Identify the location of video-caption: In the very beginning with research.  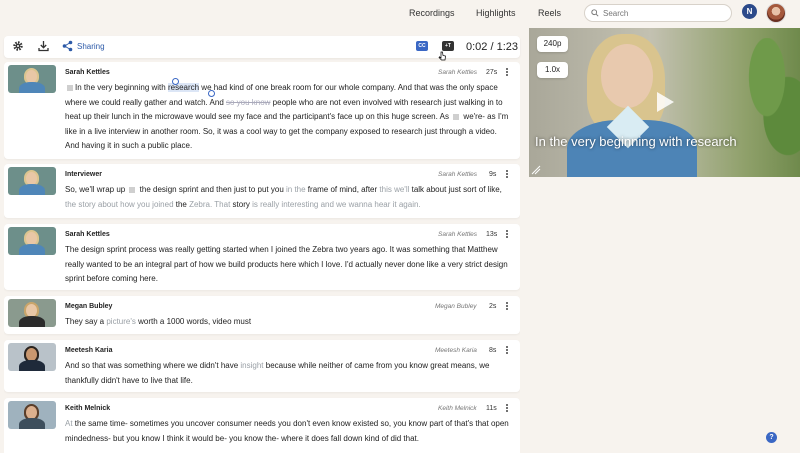
(636, 141).